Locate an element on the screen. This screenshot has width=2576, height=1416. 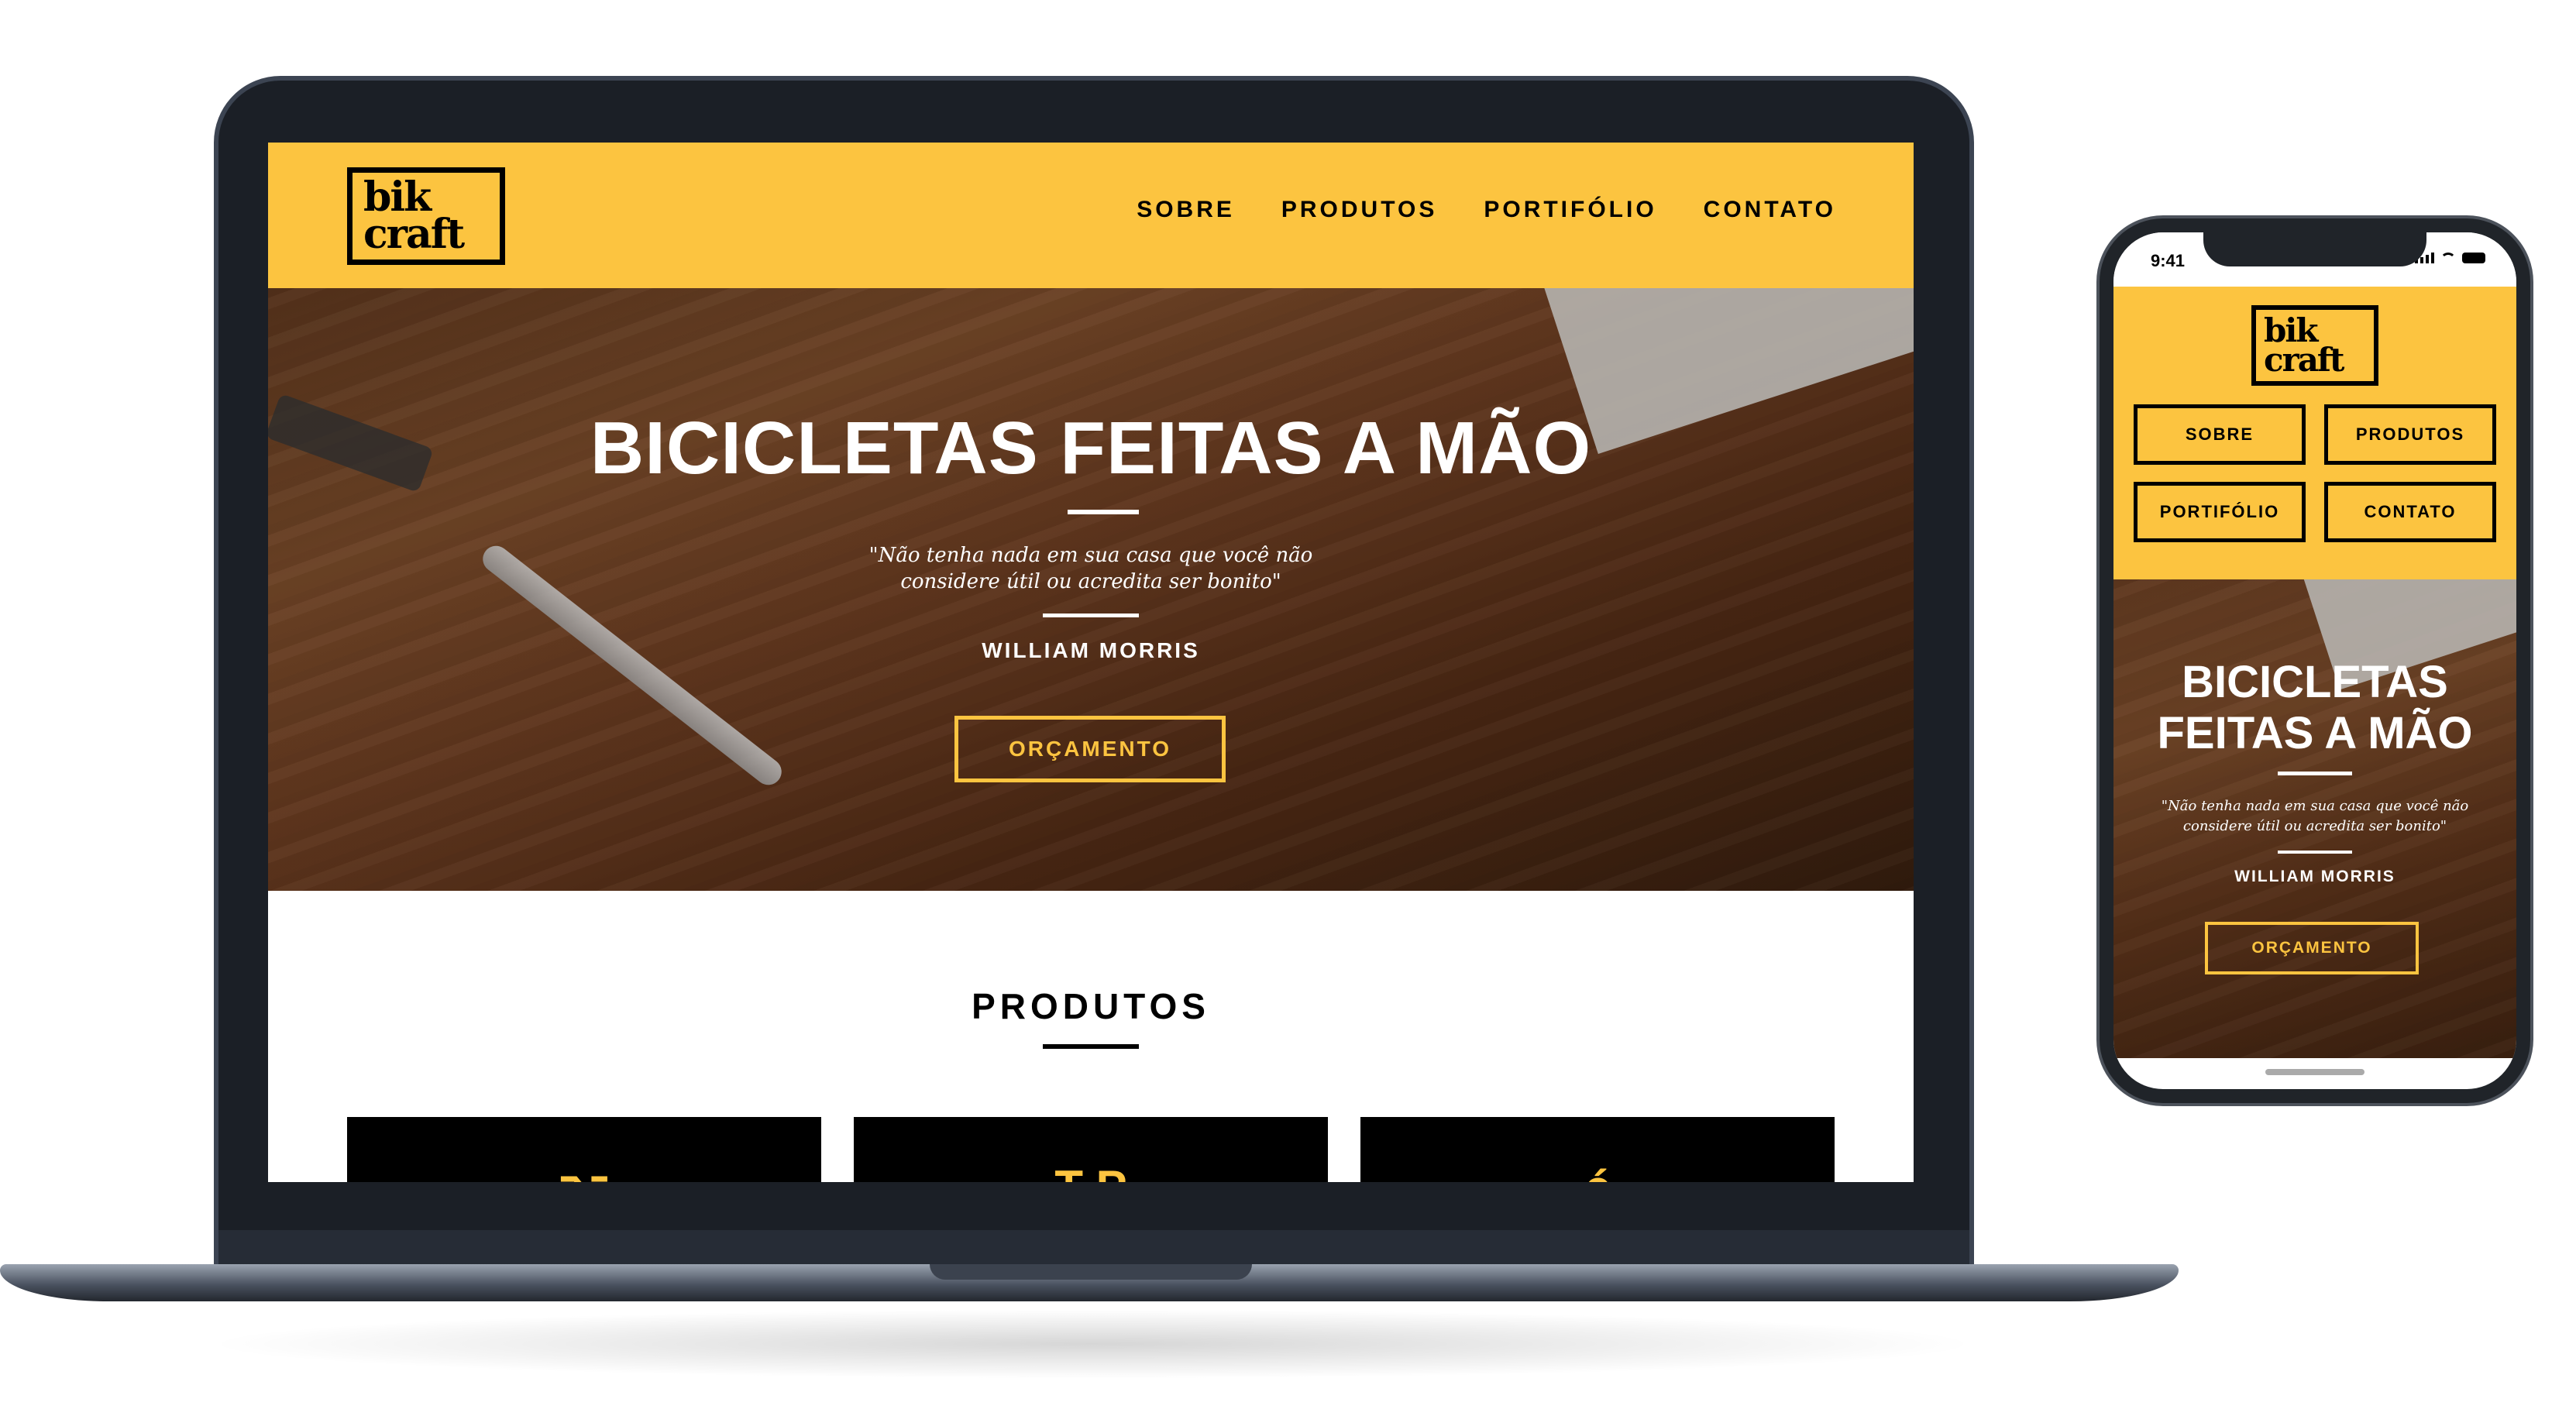
products-section: PRODUTOS ⌥ T P ć is located at coordinates (1091, 1036).